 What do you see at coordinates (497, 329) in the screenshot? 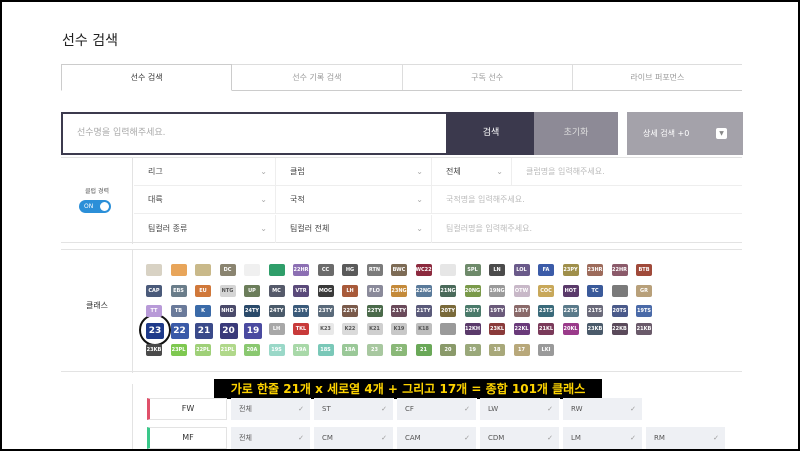
I see `class-badge: 23KL` at bounding box center [497, 329].